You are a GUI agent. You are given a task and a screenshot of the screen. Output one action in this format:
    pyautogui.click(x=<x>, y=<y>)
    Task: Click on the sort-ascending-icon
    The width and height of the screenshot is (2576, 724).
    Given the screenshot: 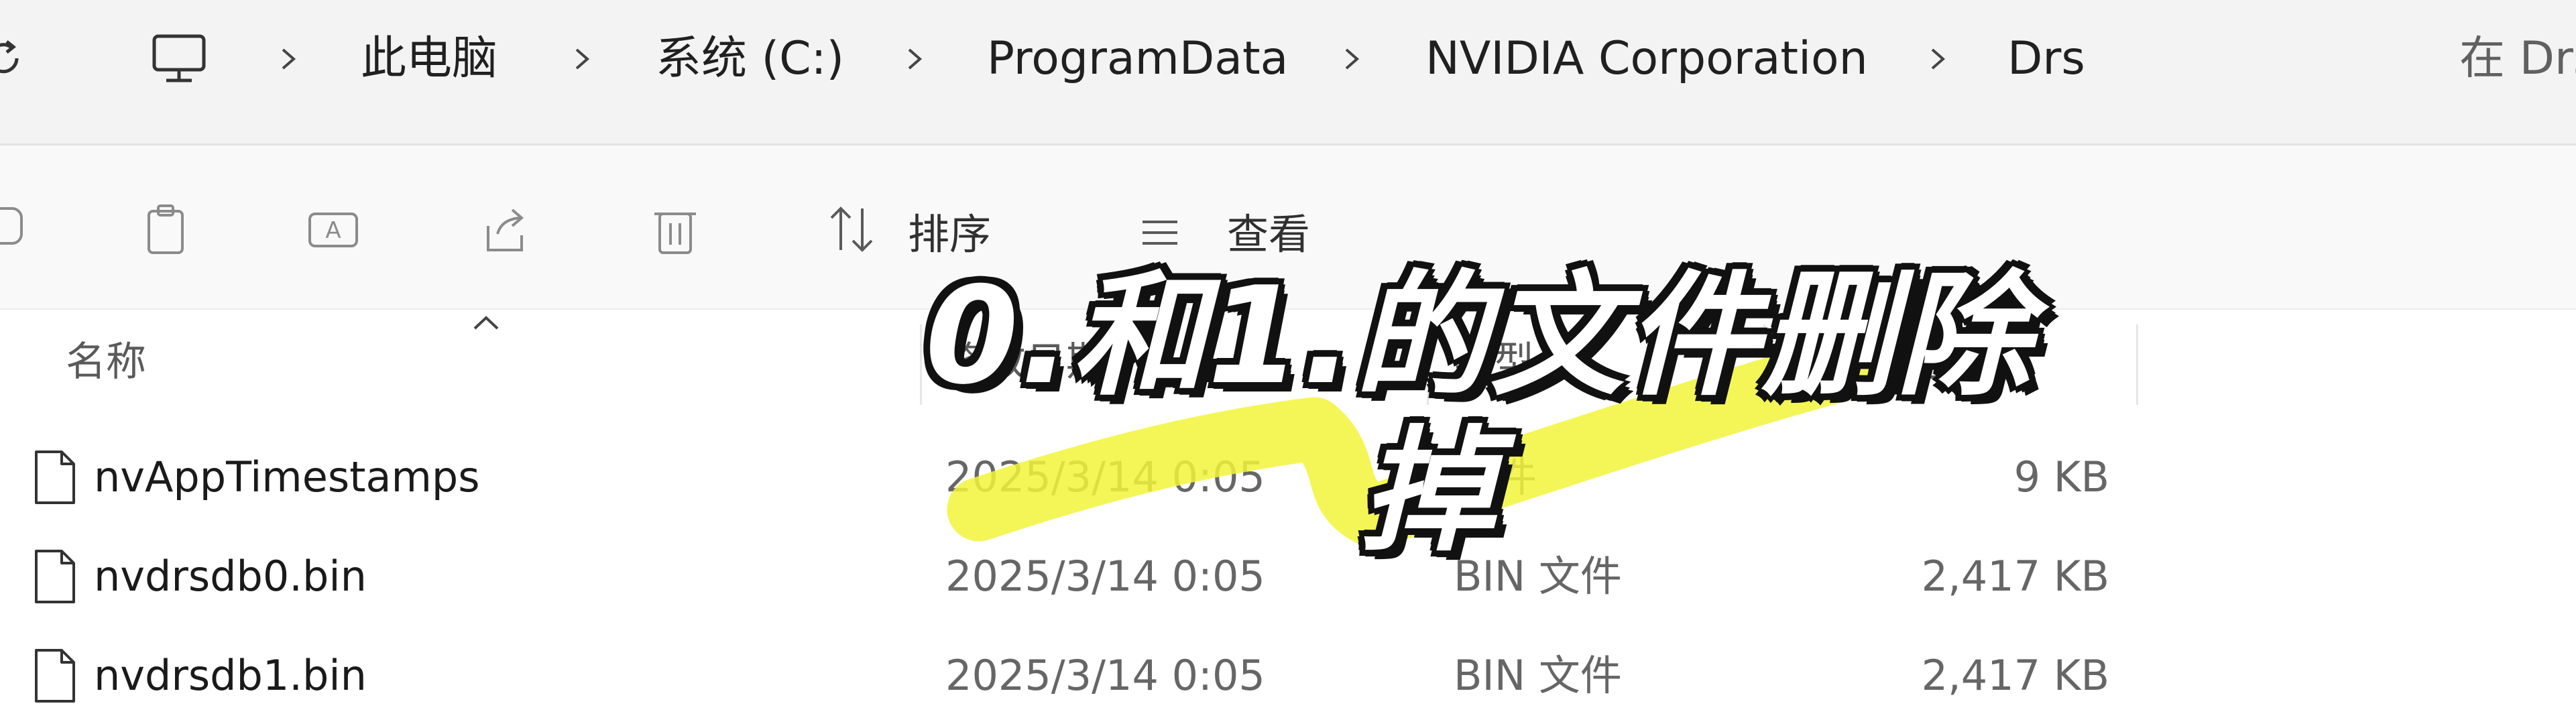 What is the action you would take?
    pyautogui.click(x=486, y=323)
    